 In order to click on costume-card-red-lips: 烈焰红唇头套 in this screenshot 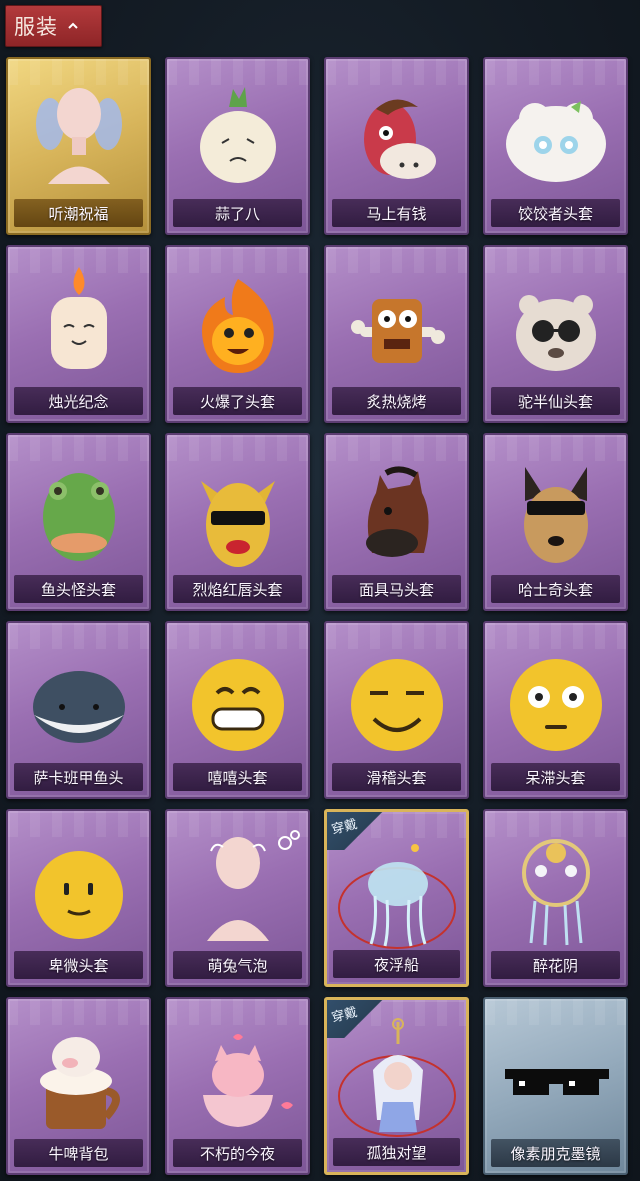, I will do `click(237, 522)`.